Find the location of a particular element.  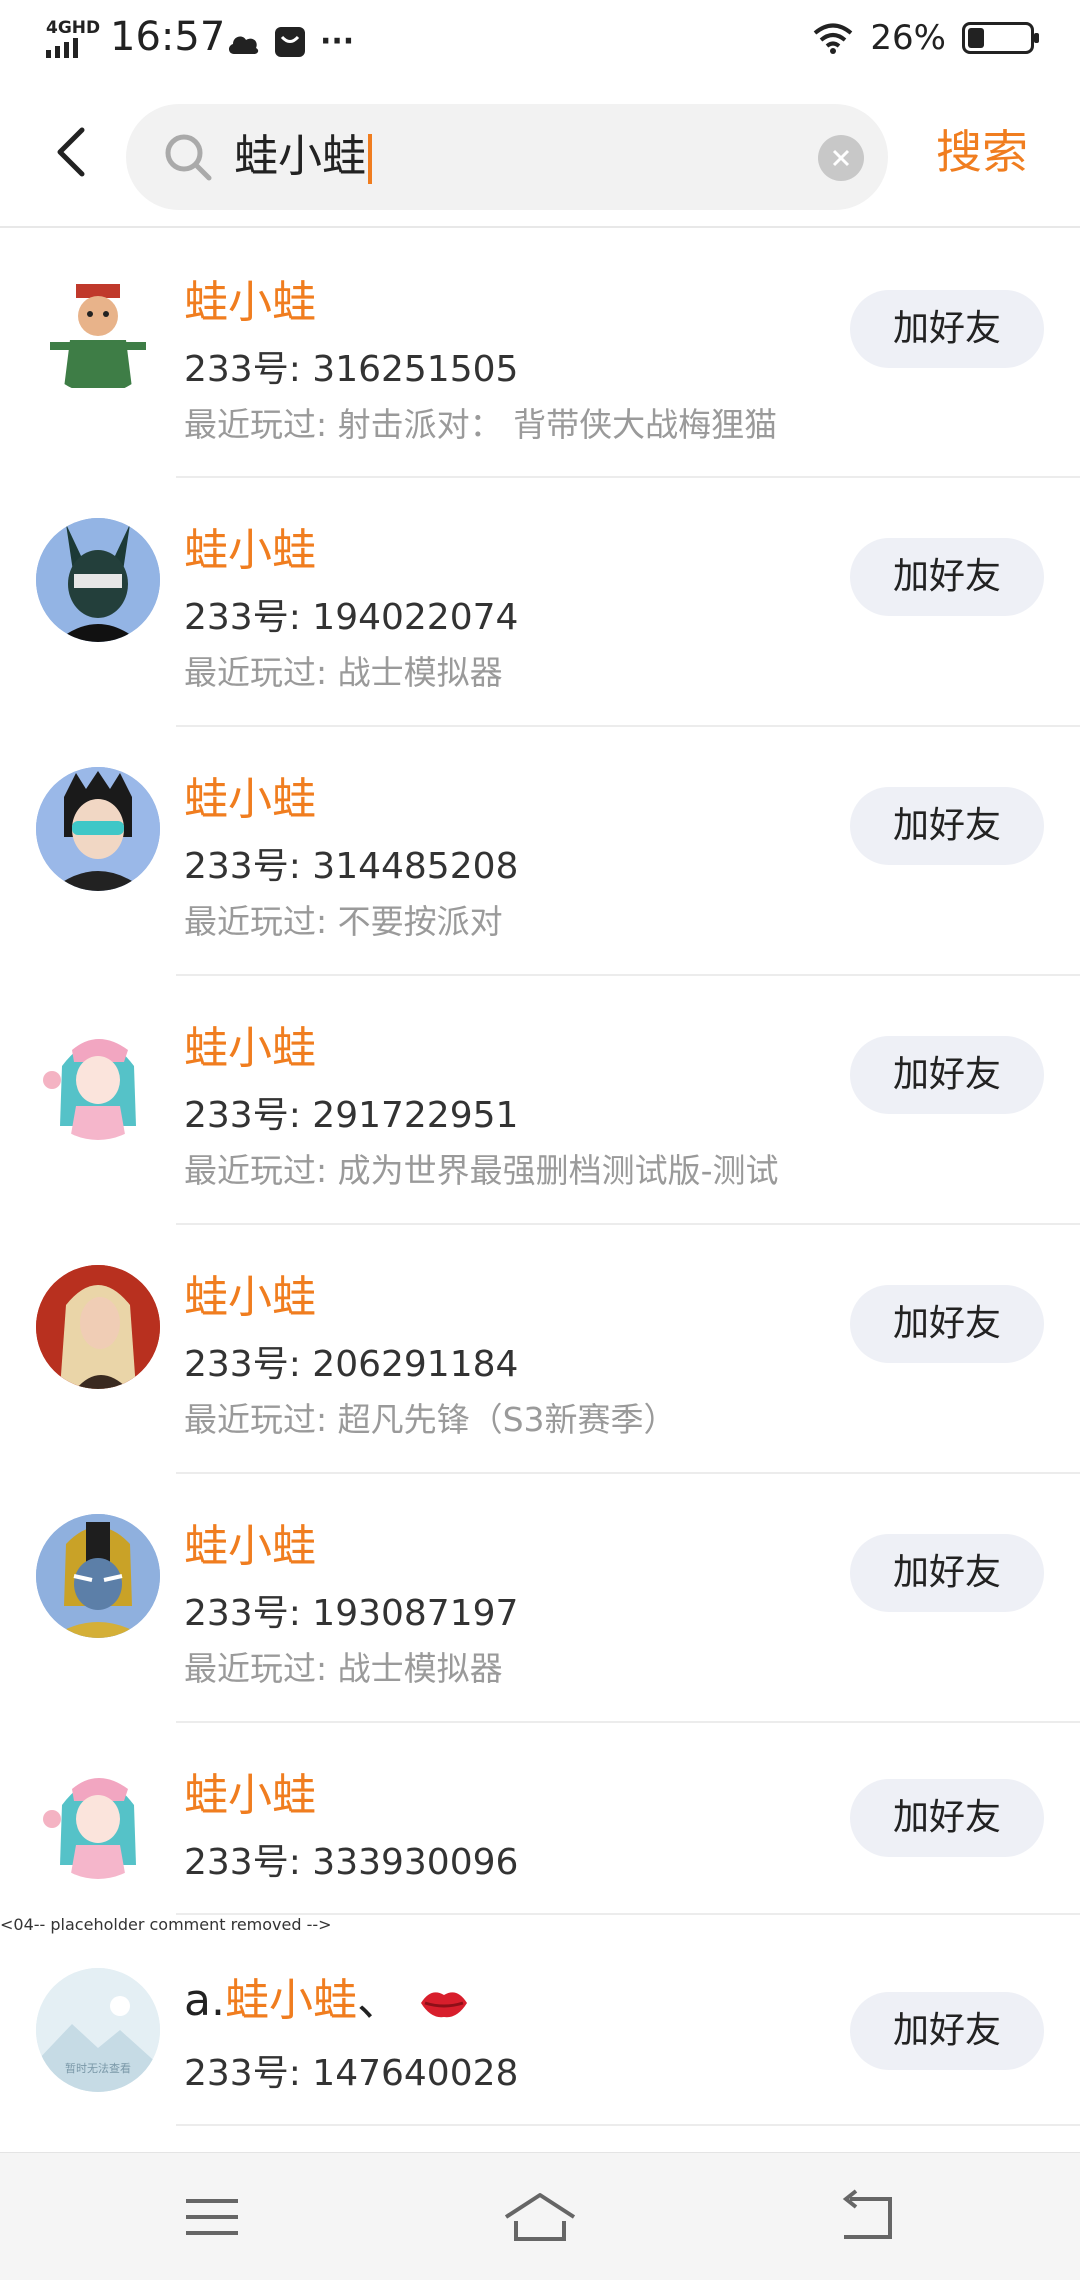

user-id: 233号: 316251505 is located at coordinates (351, 369).